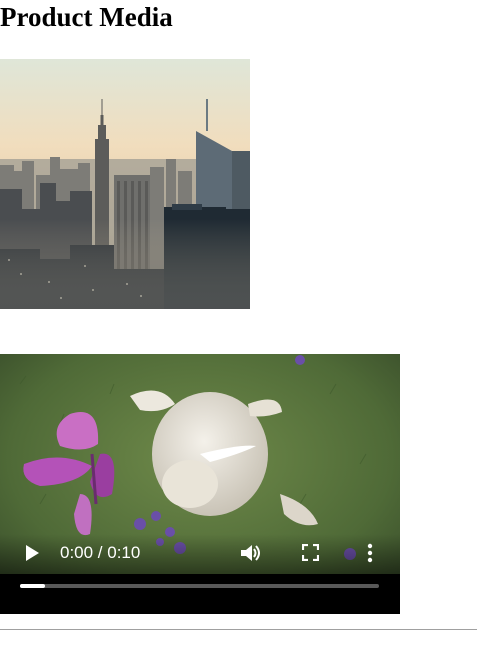 The image size is (477, 648). Describe the element at coordinates (200, 594) in the screenshot. I see `video-bottom-bar` at that location.